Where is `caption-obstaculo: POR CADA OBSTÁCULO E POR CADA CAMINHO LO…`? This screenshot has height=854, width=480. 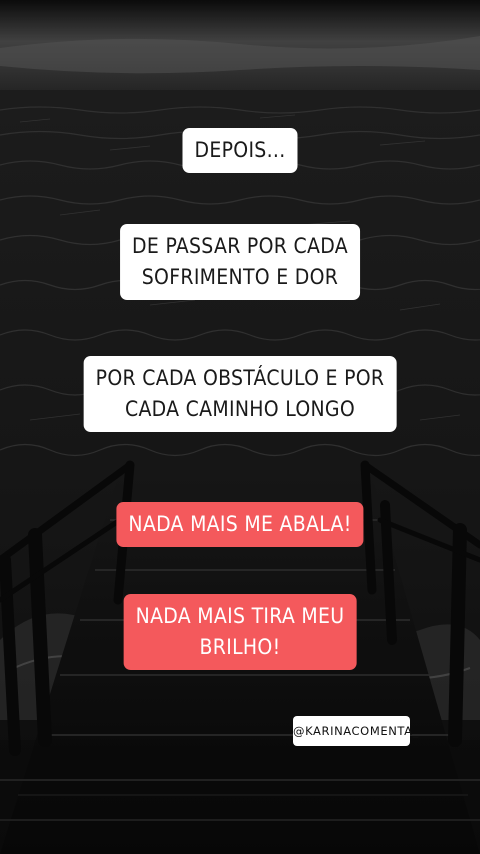 caption-obstaculo: POR CADA OBSTÁCULO E POR CADA CAMINHO LO… is located at coordinates (240, 394).